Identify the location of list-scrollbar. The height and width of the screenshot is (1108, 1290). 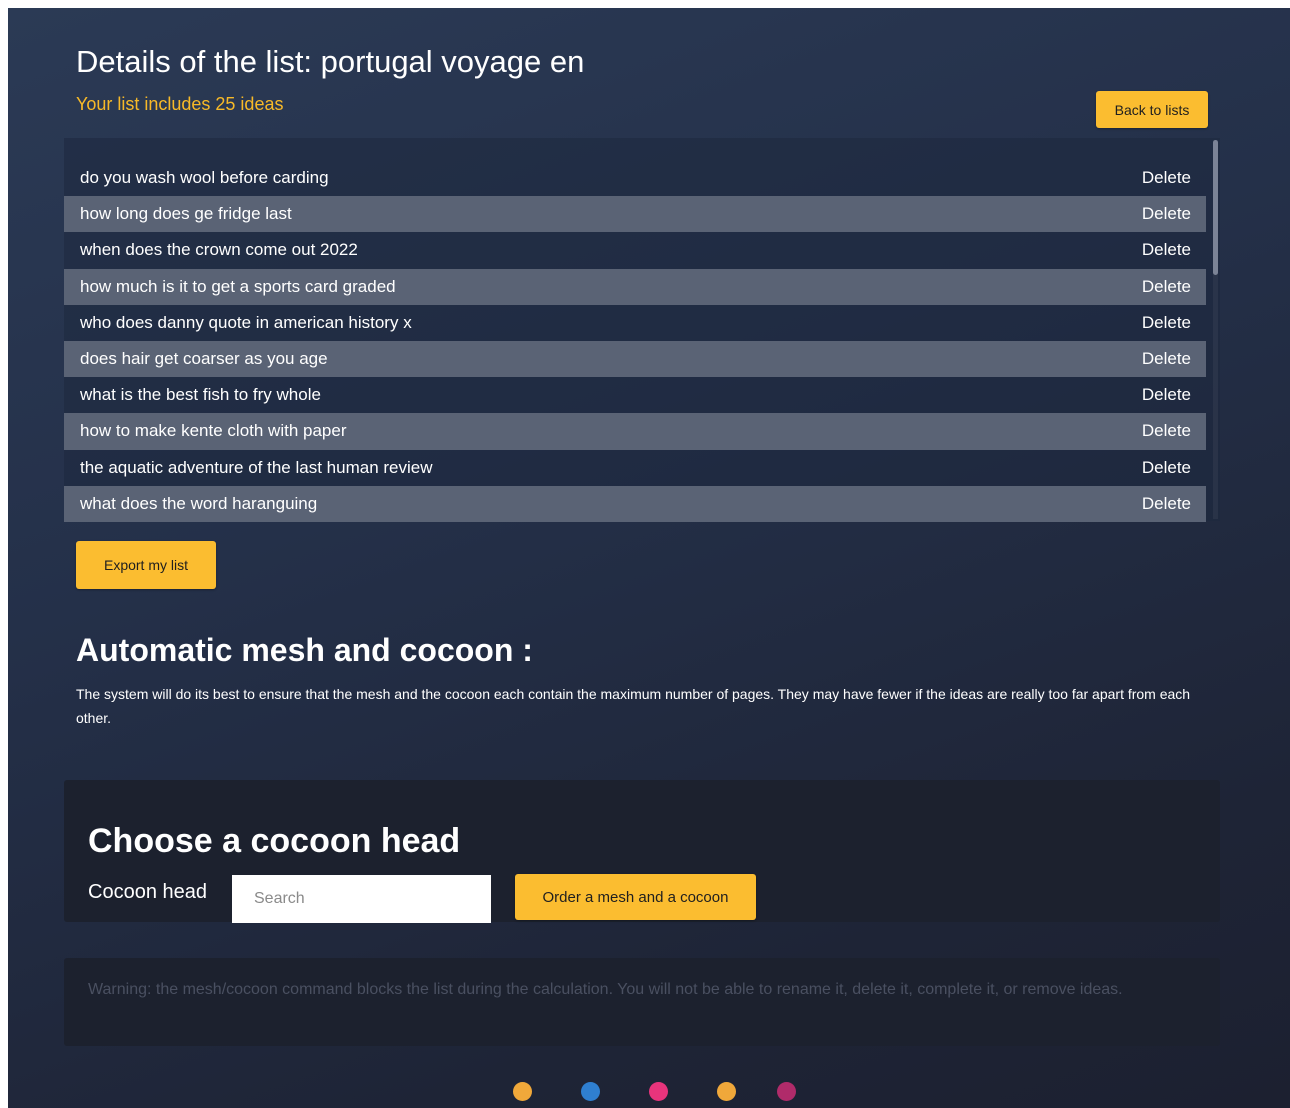
(1215, 329).